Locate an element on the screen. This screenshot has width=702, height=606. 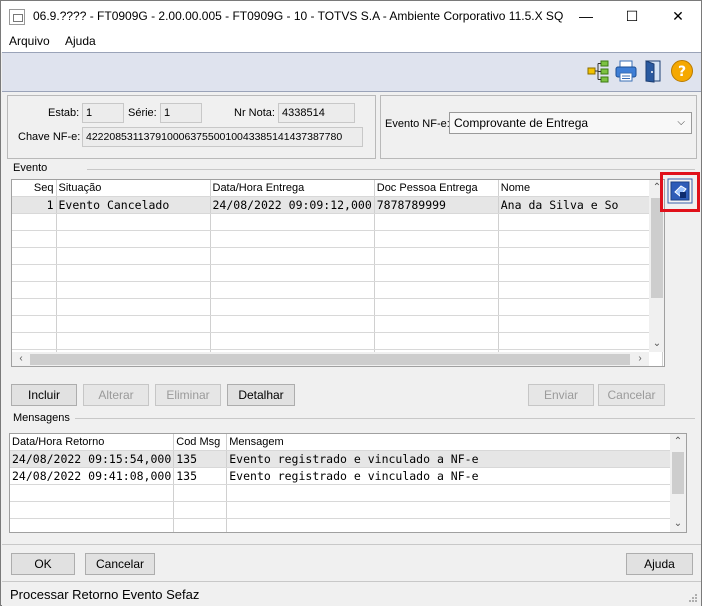
cell-nome: Ana da Silva e So is located at coordinates (580, 205).